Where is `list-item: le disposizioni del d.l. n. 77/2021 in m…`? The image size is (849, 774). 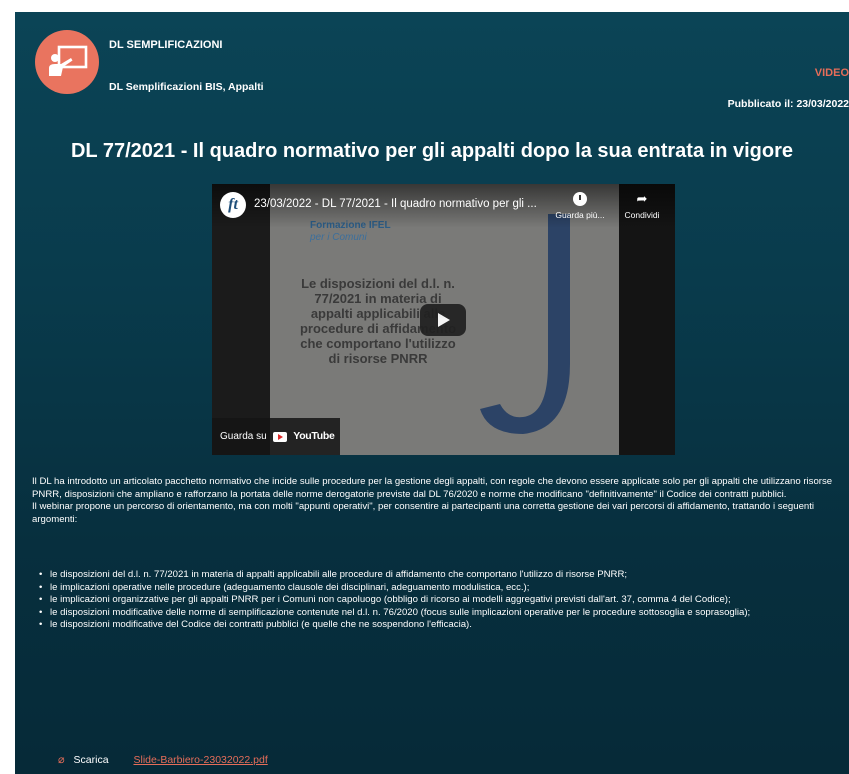
list-item: le disposizioni del d.l. n. 77/2021 in m… is located at coordinates (442, 575).